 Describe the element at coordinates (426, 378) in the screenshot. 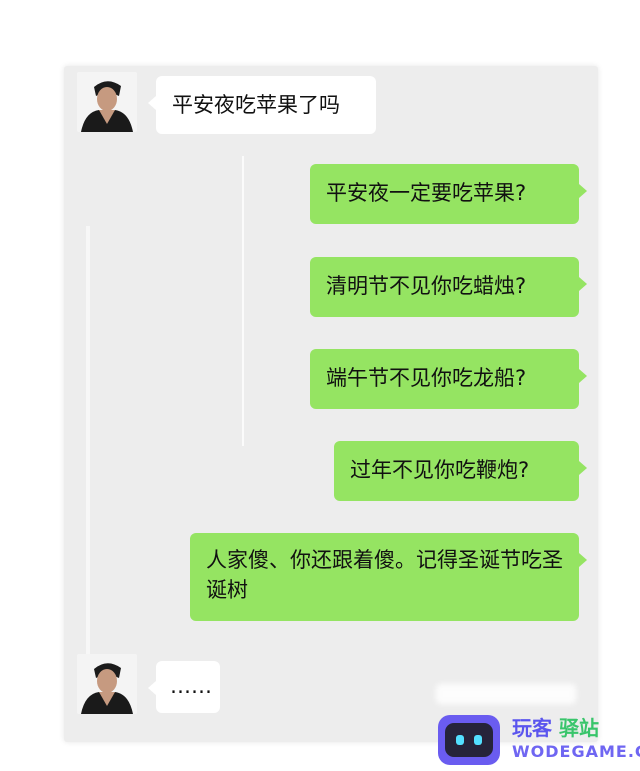

I see `message-text: 端午节不见你吃龙船?` at that location.